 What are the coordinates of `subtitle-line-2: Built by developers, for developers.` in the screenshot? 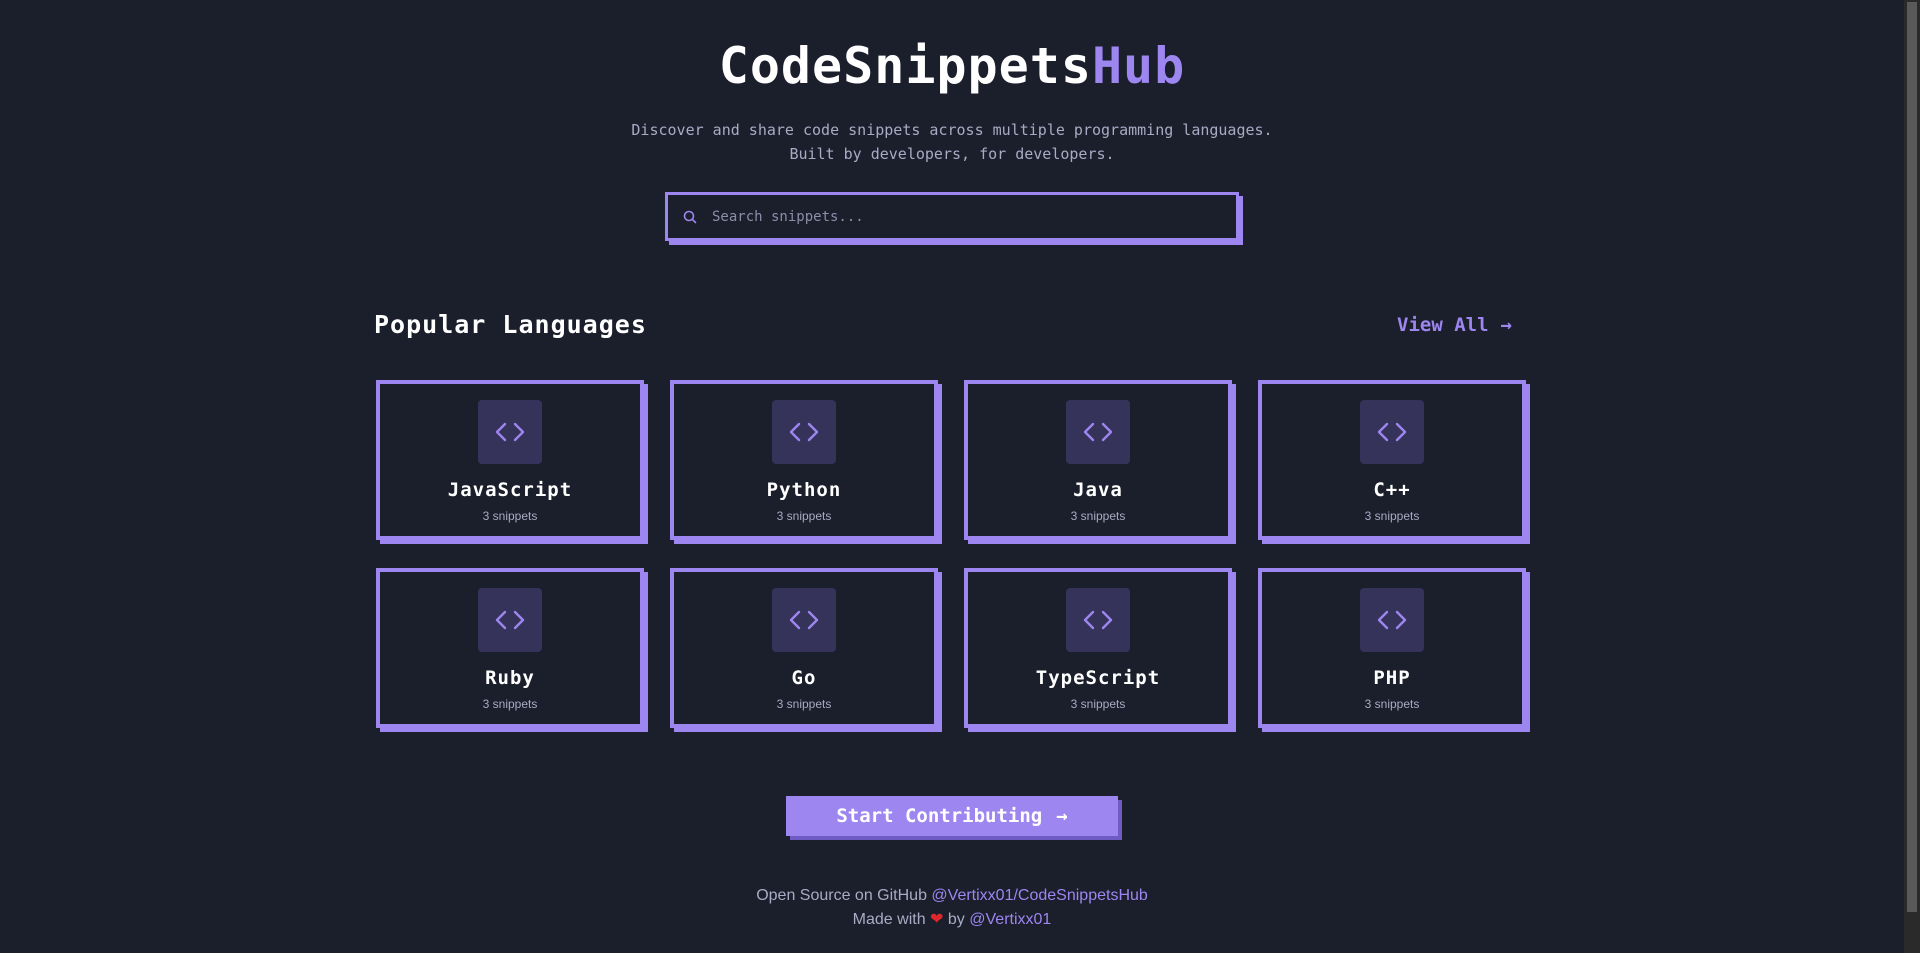 It's located at (952, 154).